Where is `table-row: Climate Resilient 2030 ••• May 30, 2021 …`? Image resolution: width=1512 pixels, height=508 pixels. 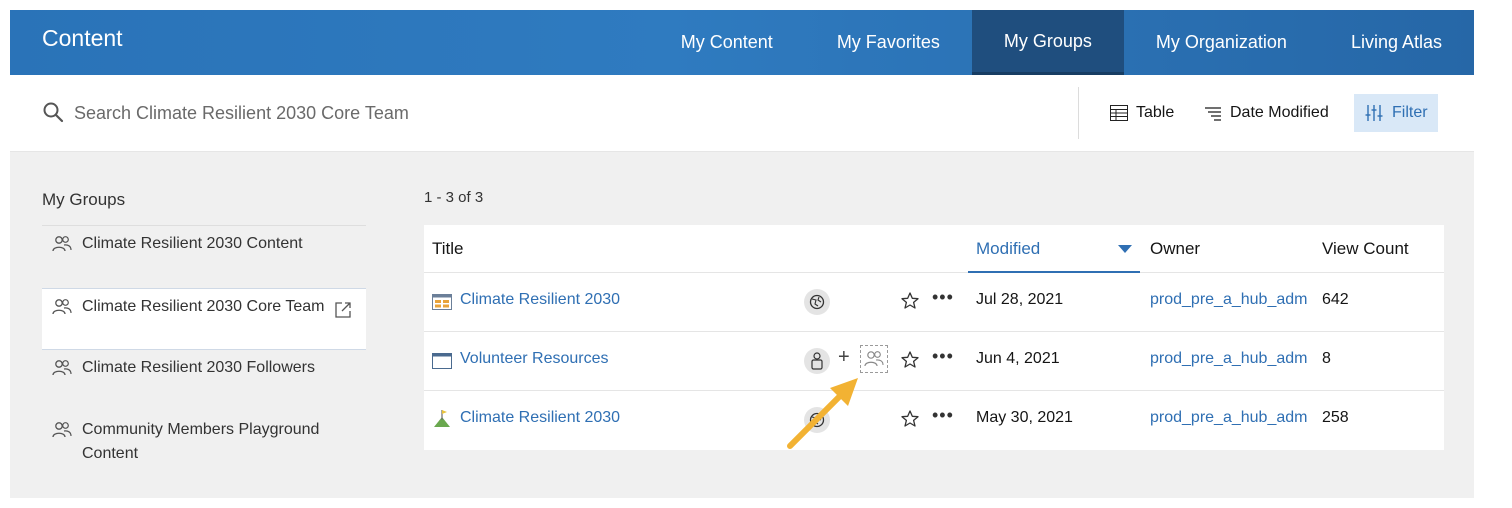 table-row: Climate Resilient 2030 ••• May 30, 2021 … is located at coordinates (934, 420).